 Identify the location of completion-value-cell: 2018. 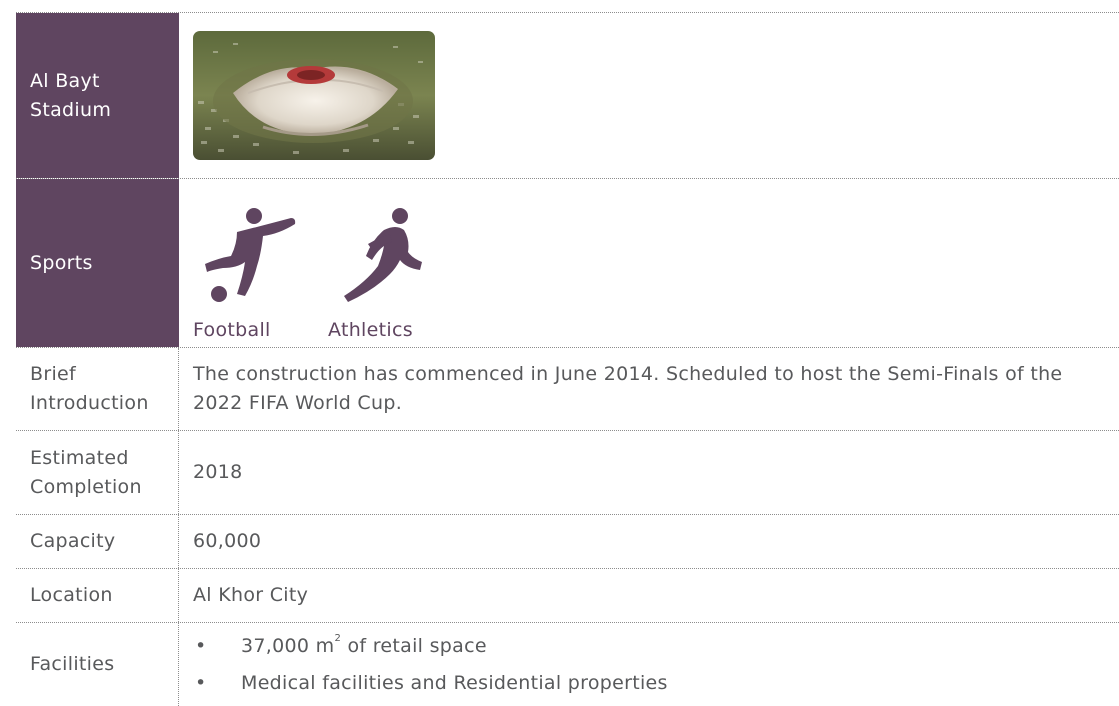
(649, 472).